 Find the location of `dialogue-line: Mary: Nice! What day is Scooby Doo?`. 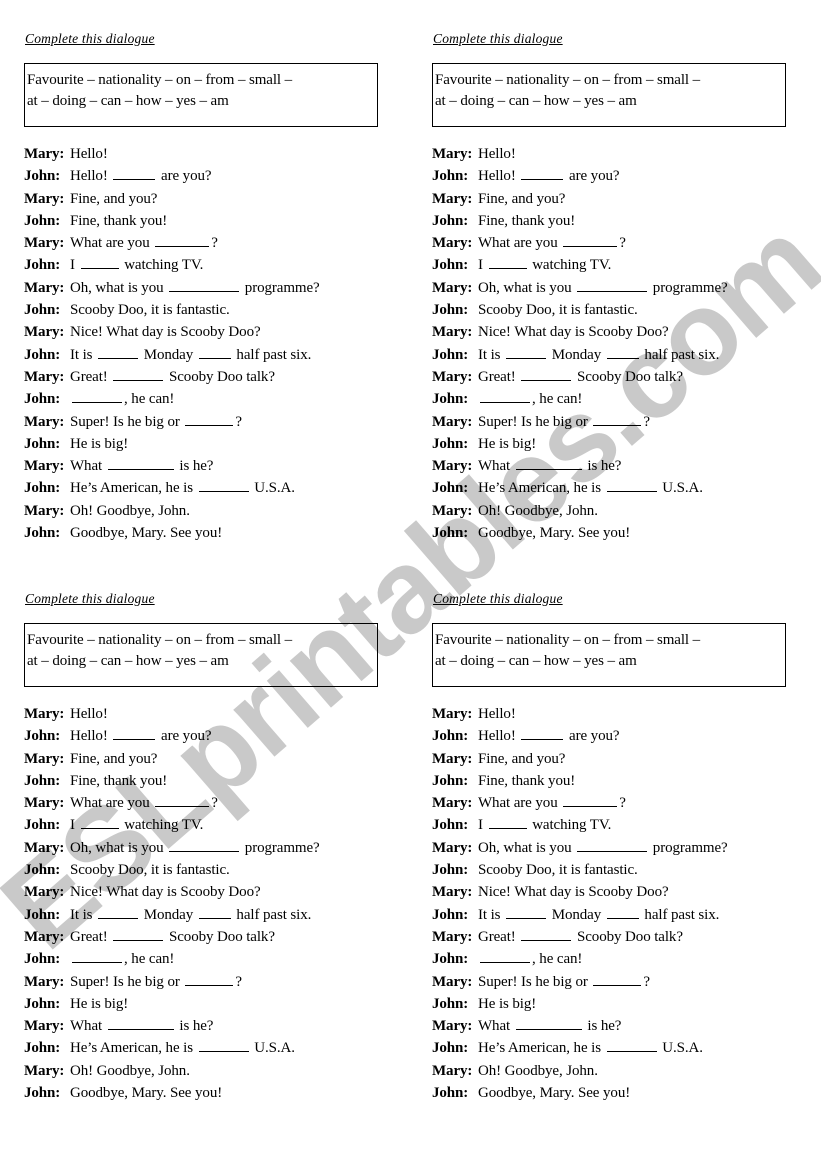

dialogue-line: Mary: Nice! What day is Scooby Doo? is located at coordinates (221, 332).